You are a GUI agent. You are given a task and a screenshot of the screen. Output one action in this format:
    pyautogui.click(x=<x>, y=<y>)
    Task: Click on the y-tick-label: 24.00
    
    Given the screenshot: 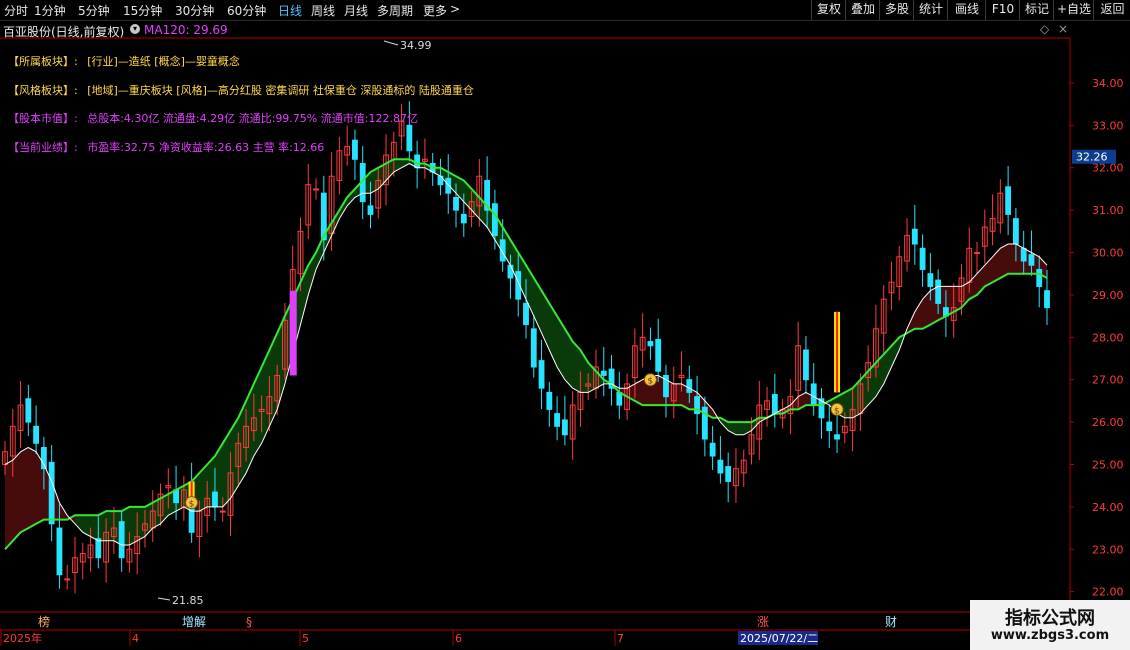 What is the action you would take?
    pyautogui.click(x=1108, y=507)
    